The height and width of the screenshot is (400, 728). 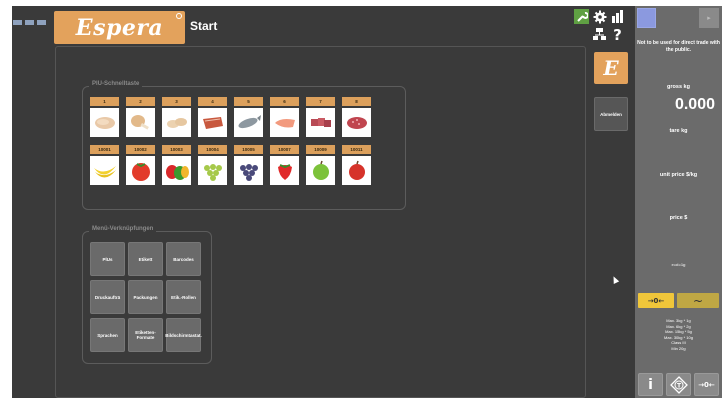 I want to click on chicken-breast-image, so click(x=104, y=122).